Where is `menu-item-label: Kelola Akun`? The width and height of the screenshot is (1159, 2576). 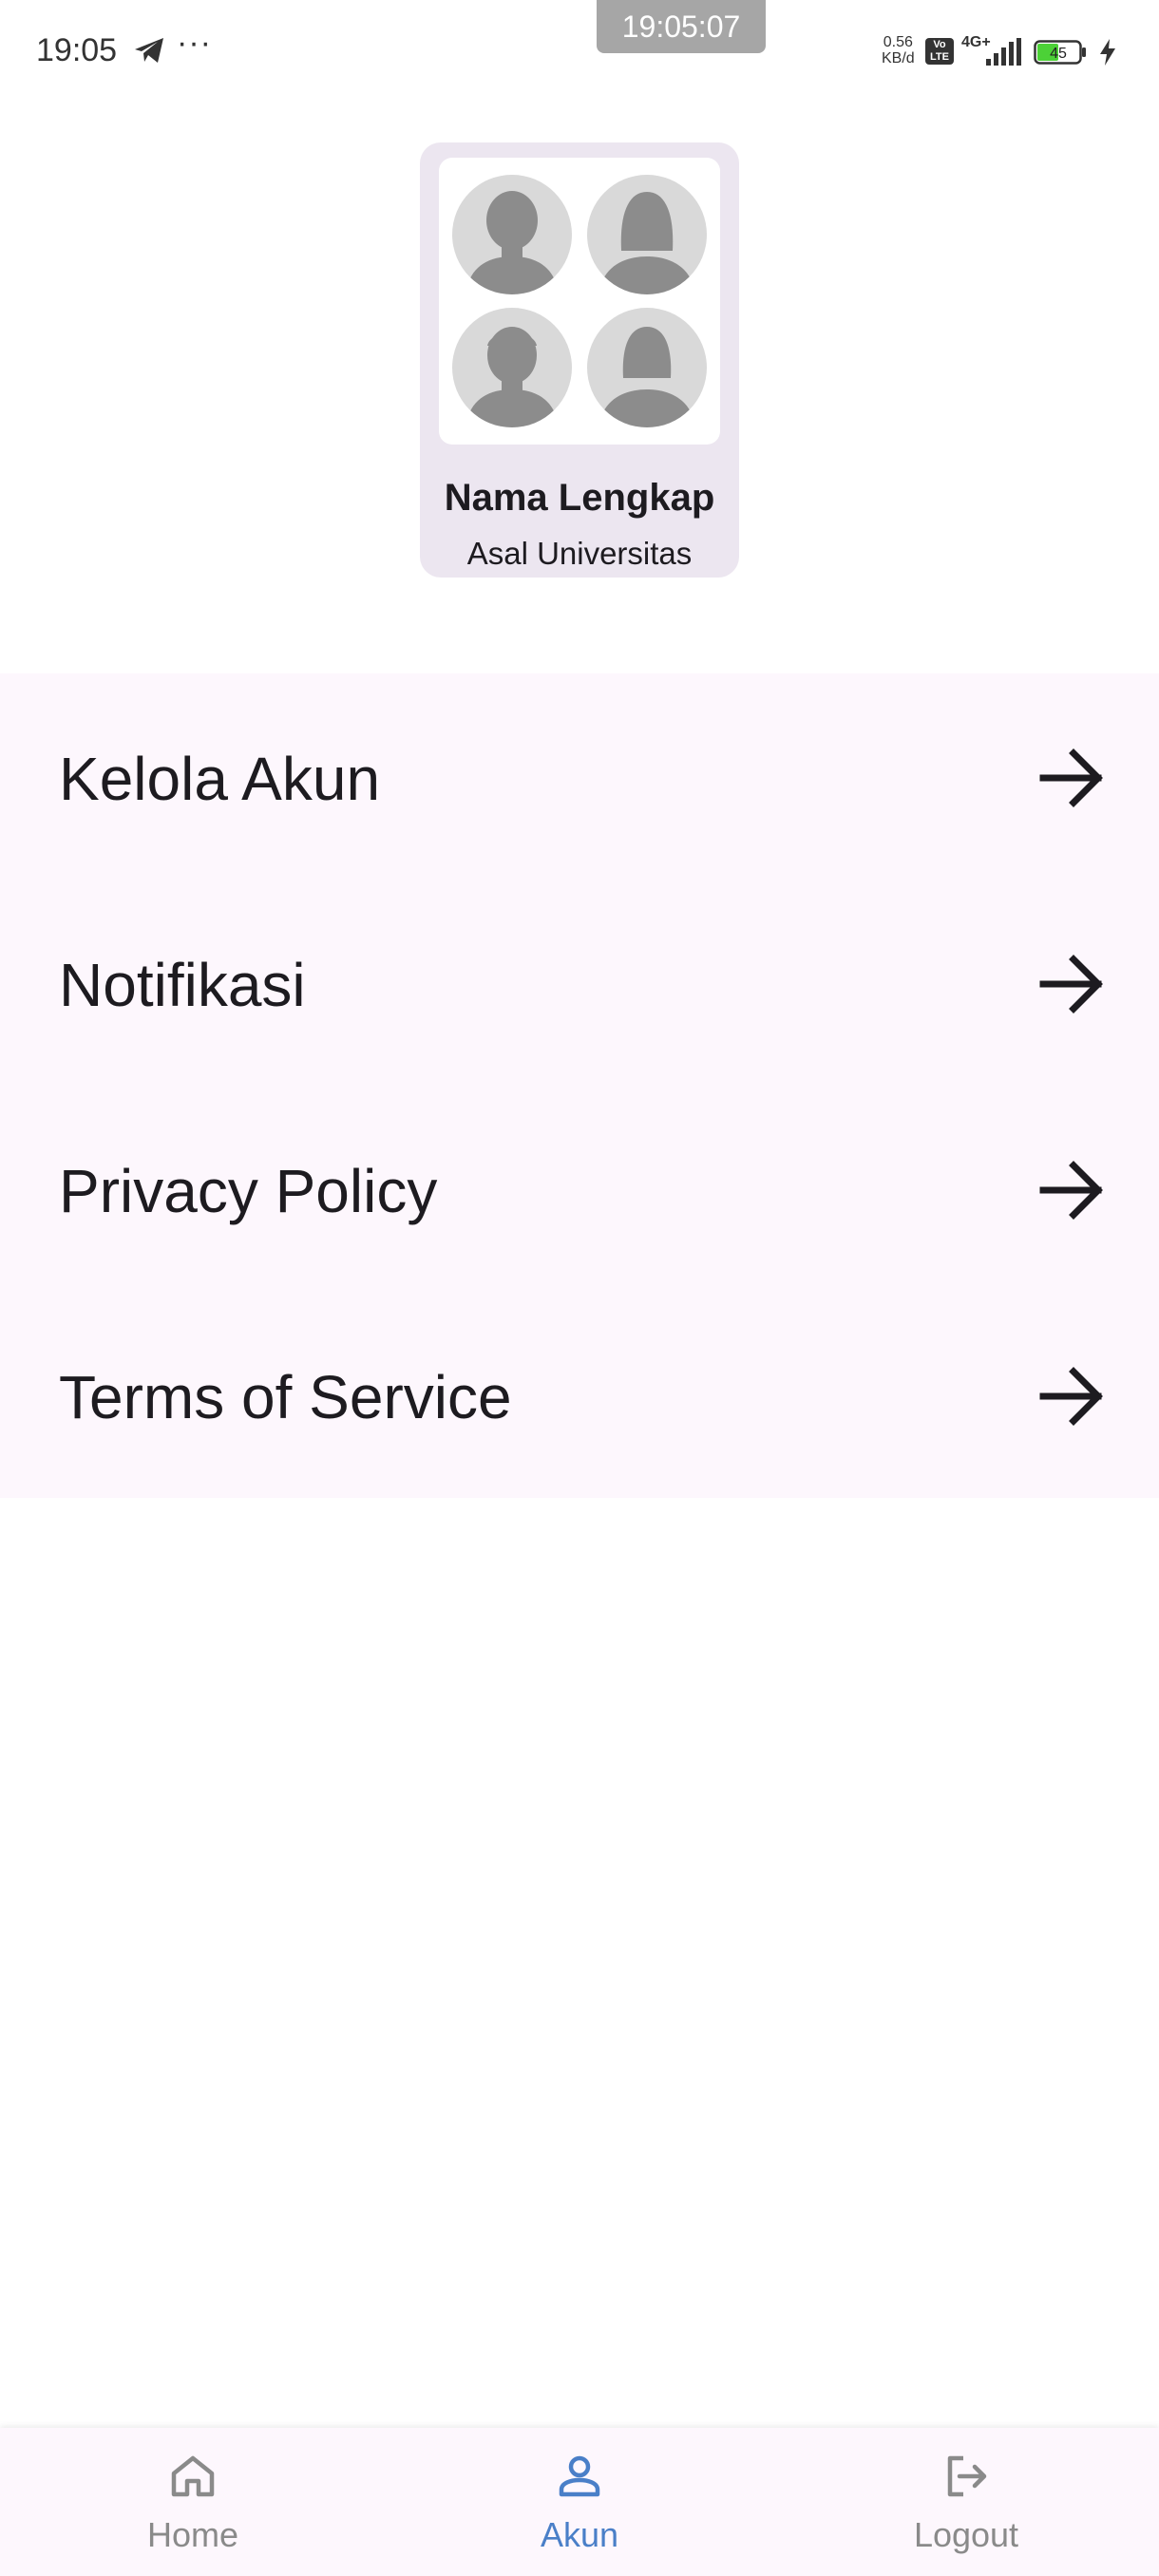 menu-item-label: Kelola Akun is located at coordinates (220, 779).